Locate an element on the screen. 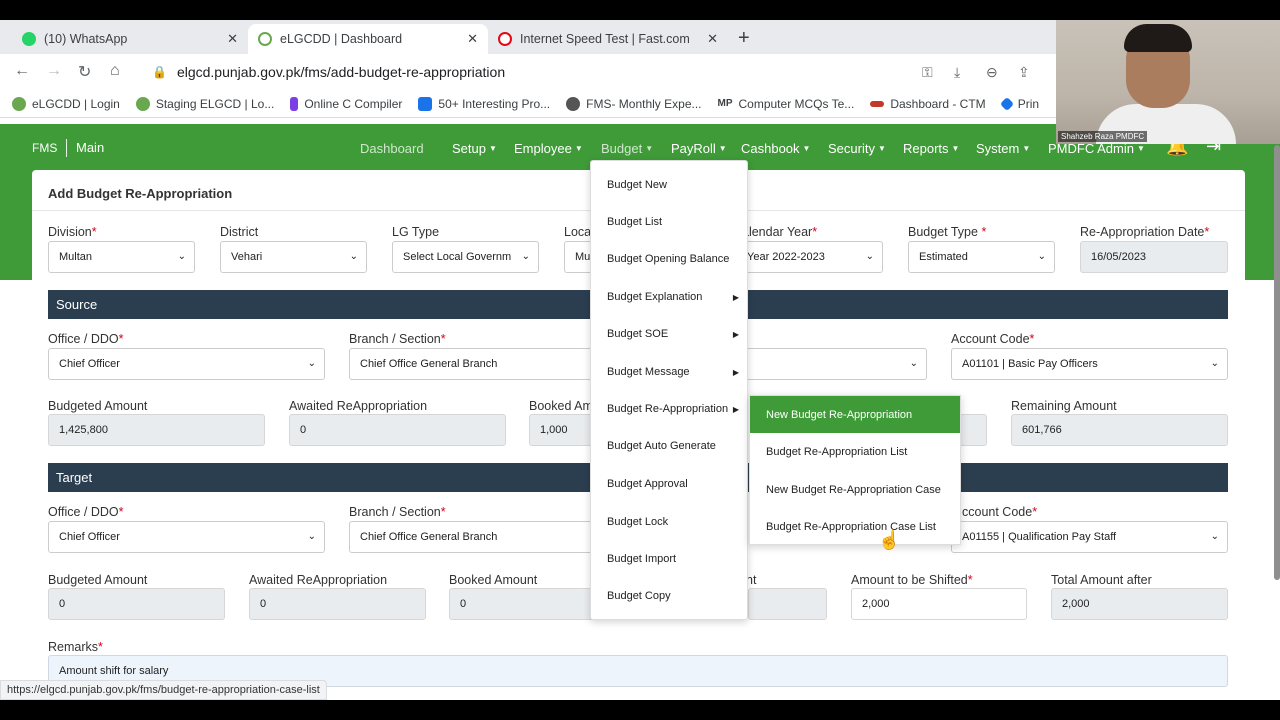  select-value: A01101 | Basic Pay Officers is located at coordinates (1030, 364).